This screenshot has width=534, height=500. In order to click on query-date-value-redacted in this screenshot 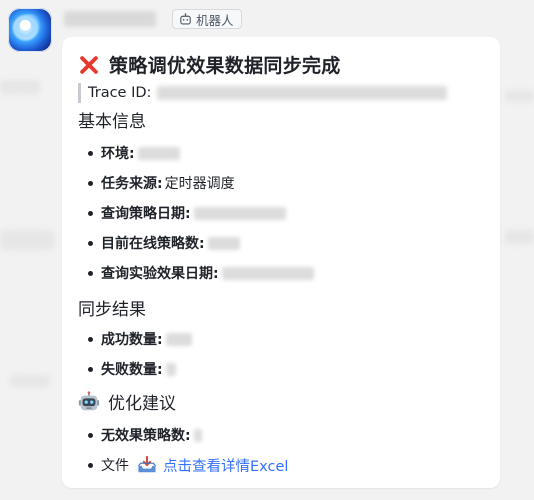, I will do `click(239, 213)`.